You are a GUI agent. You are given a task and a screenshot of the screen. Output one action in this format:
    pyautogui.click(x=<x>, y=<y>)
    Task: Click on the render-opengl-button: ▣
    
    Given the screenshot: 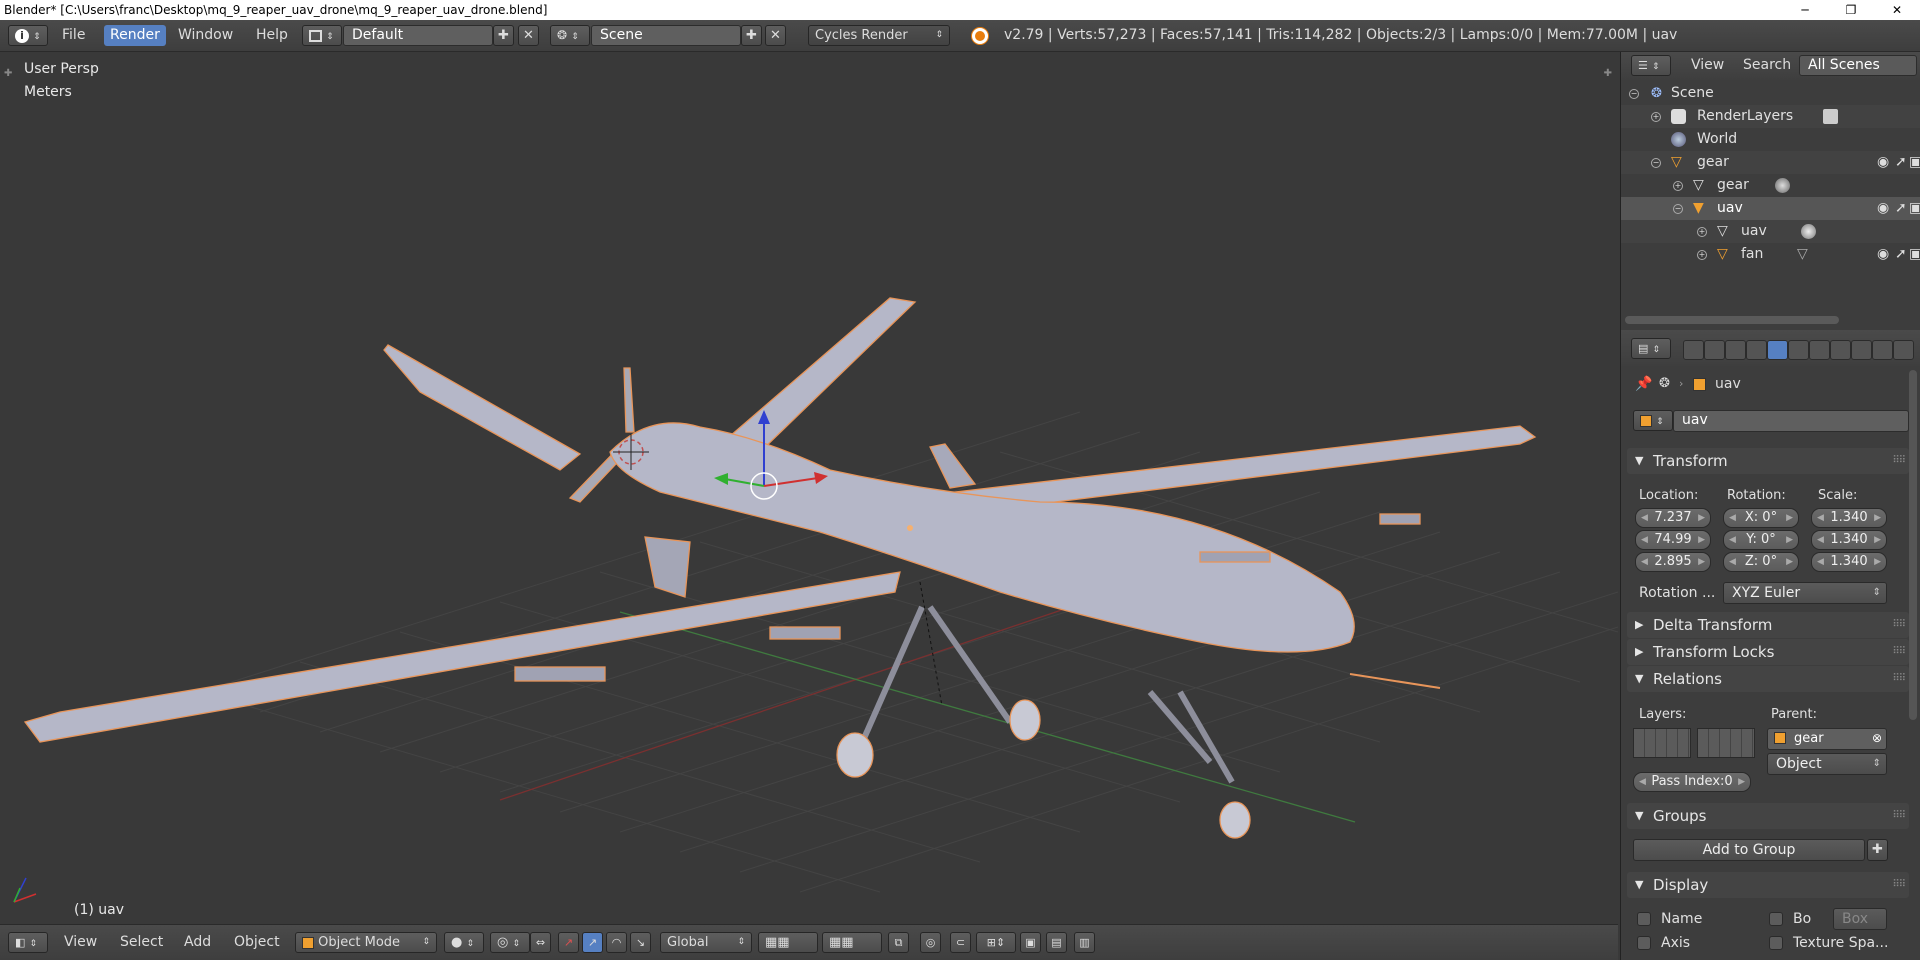 What is the action you would take?
    pyautogui.click(x=1030, y=942)
    